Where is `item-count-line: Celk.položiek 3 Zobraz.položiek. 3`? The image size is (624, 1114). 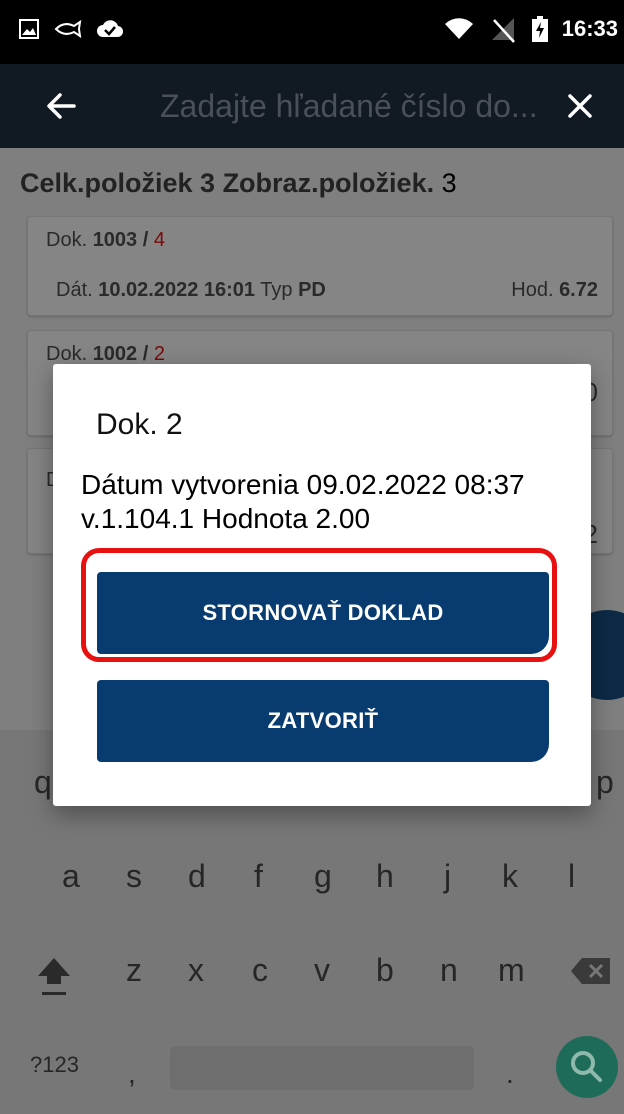 item-count-line: Celk.položiek 3 Zobraz.položiek. 3 is located at coordinates (238, 183).